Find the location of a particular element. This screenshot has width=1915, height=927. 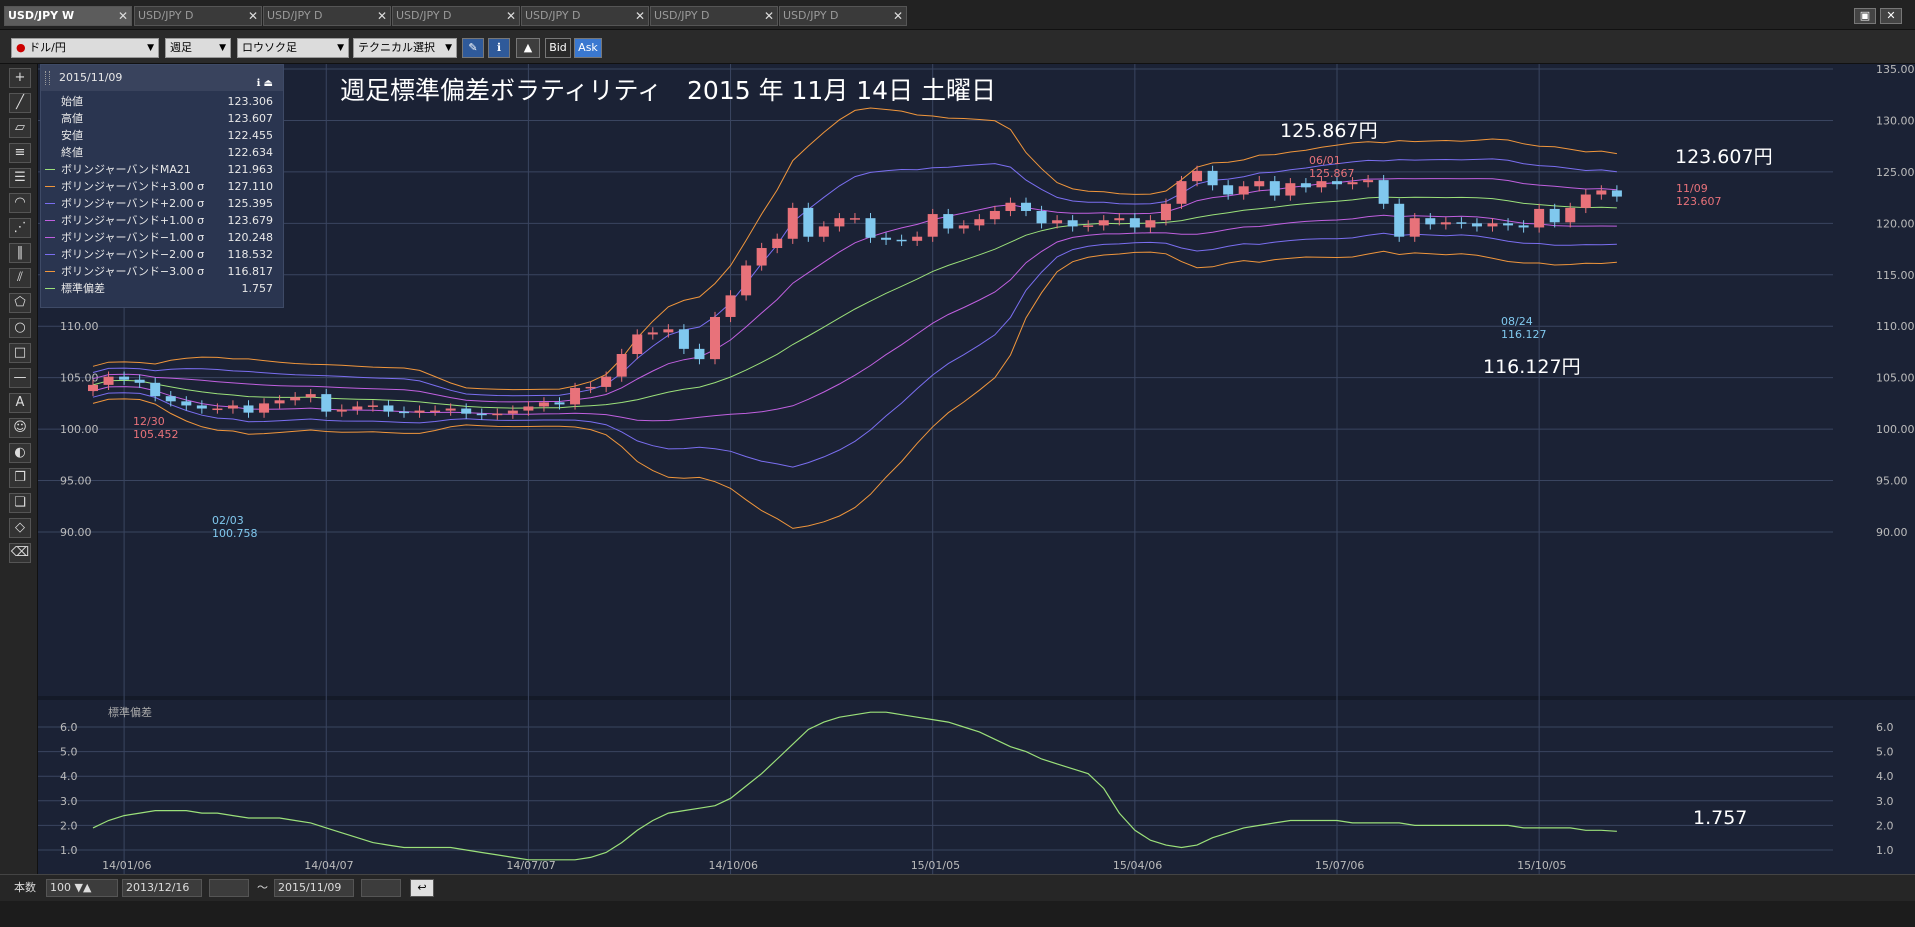

line-icon: — is located at coordinates (20, 378).